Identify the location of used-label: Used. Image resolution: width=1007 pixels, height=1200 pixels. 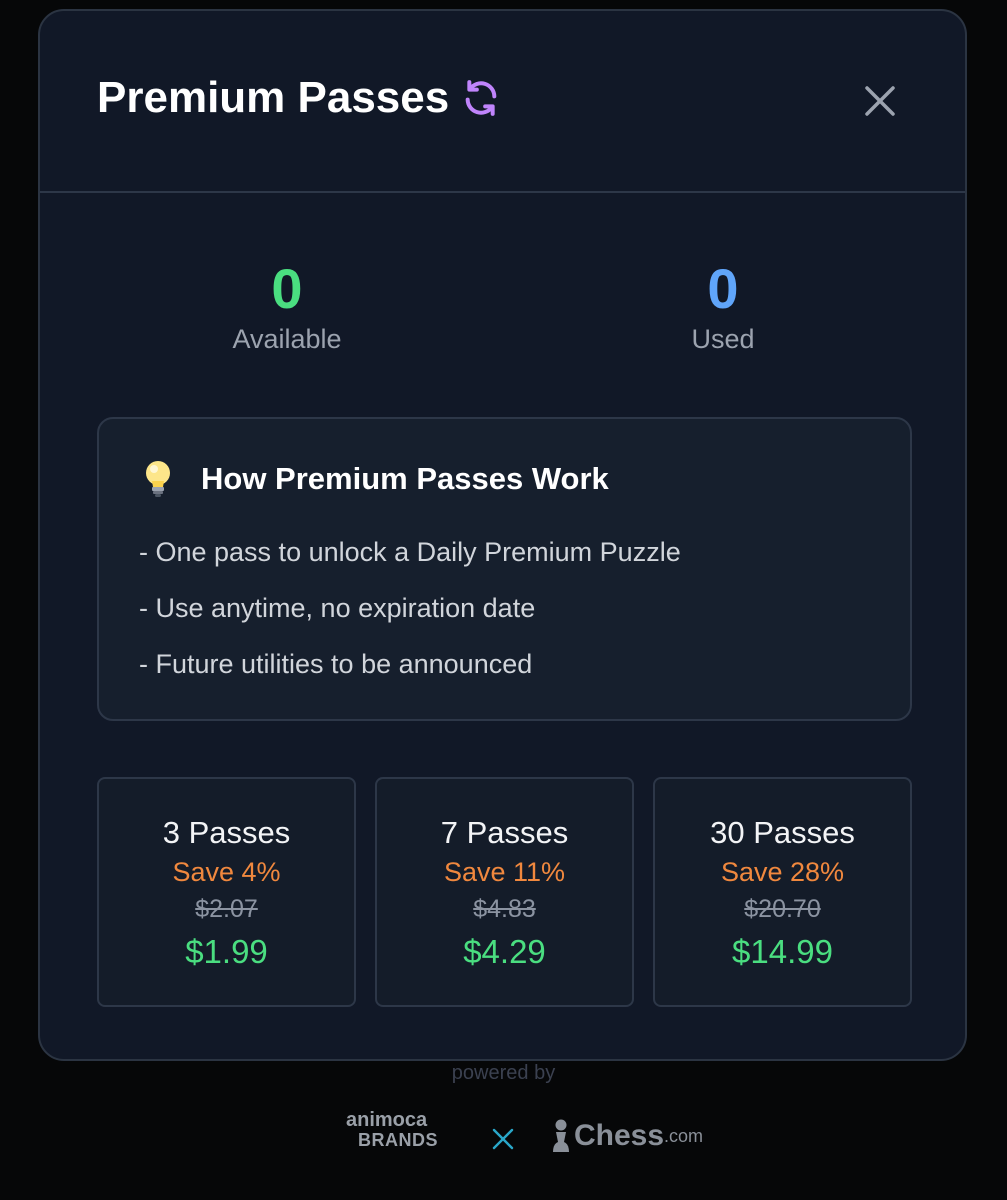
(723, 339).